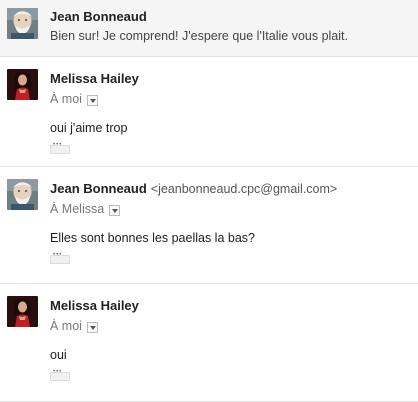 This screenshot has width=418, height=402. I want to click on message-body: oui, so click(58, 355).